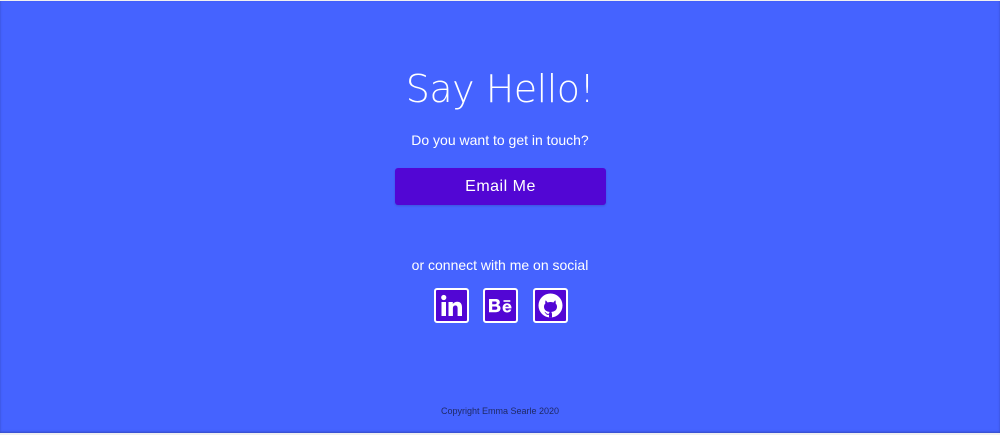  I want to click on github-icon, so click(550, 305).